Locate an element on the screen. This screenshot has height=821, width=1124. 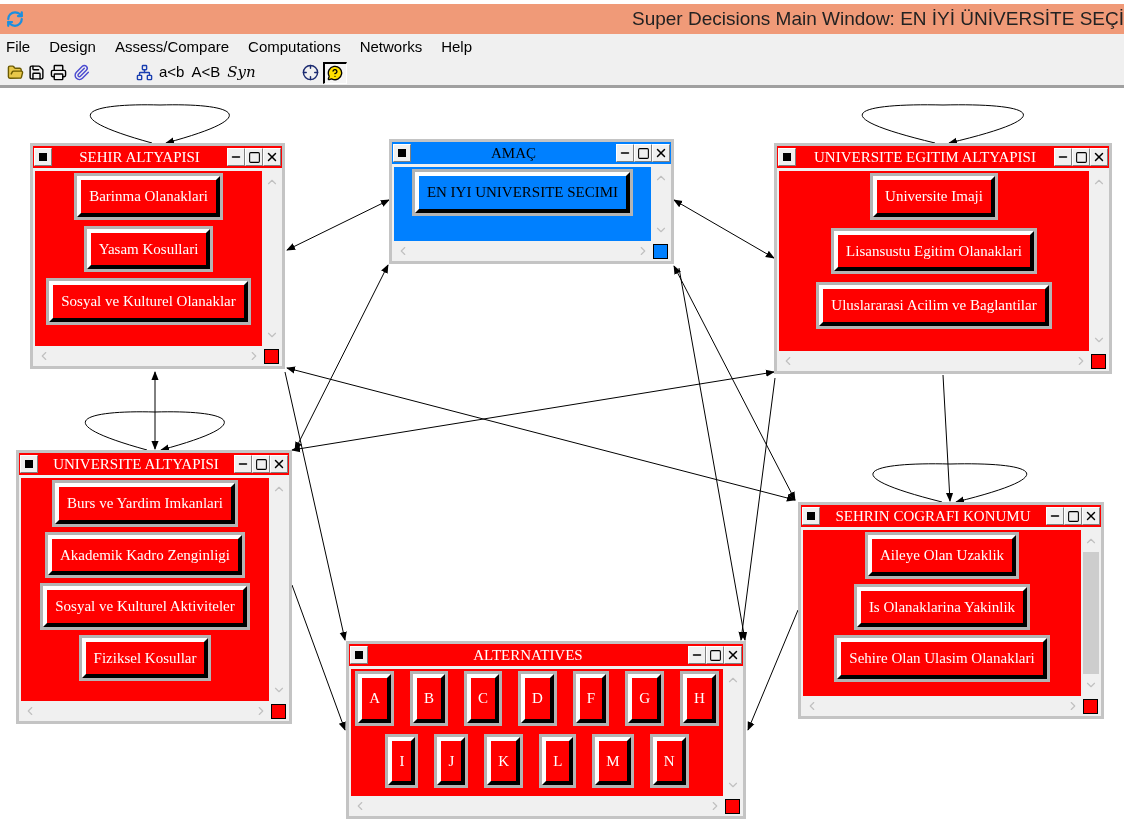
node-button: H is located at coordinates (699, 698).